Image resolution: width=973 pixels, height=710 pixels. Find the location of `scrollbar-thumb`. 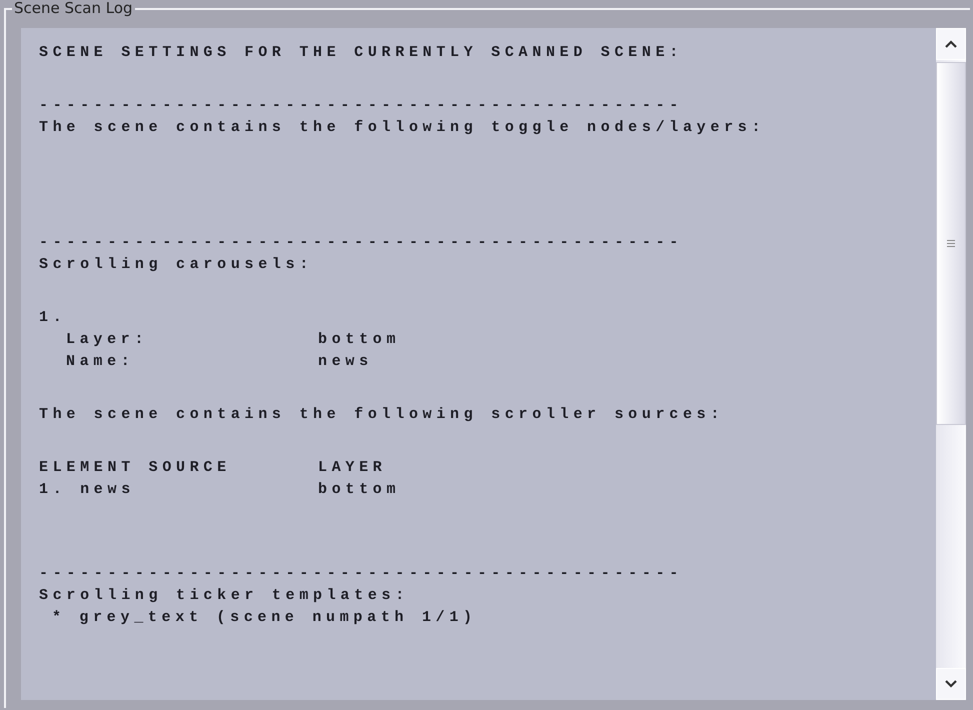

scrollbar-thumb is located at coordinates (951, 243).